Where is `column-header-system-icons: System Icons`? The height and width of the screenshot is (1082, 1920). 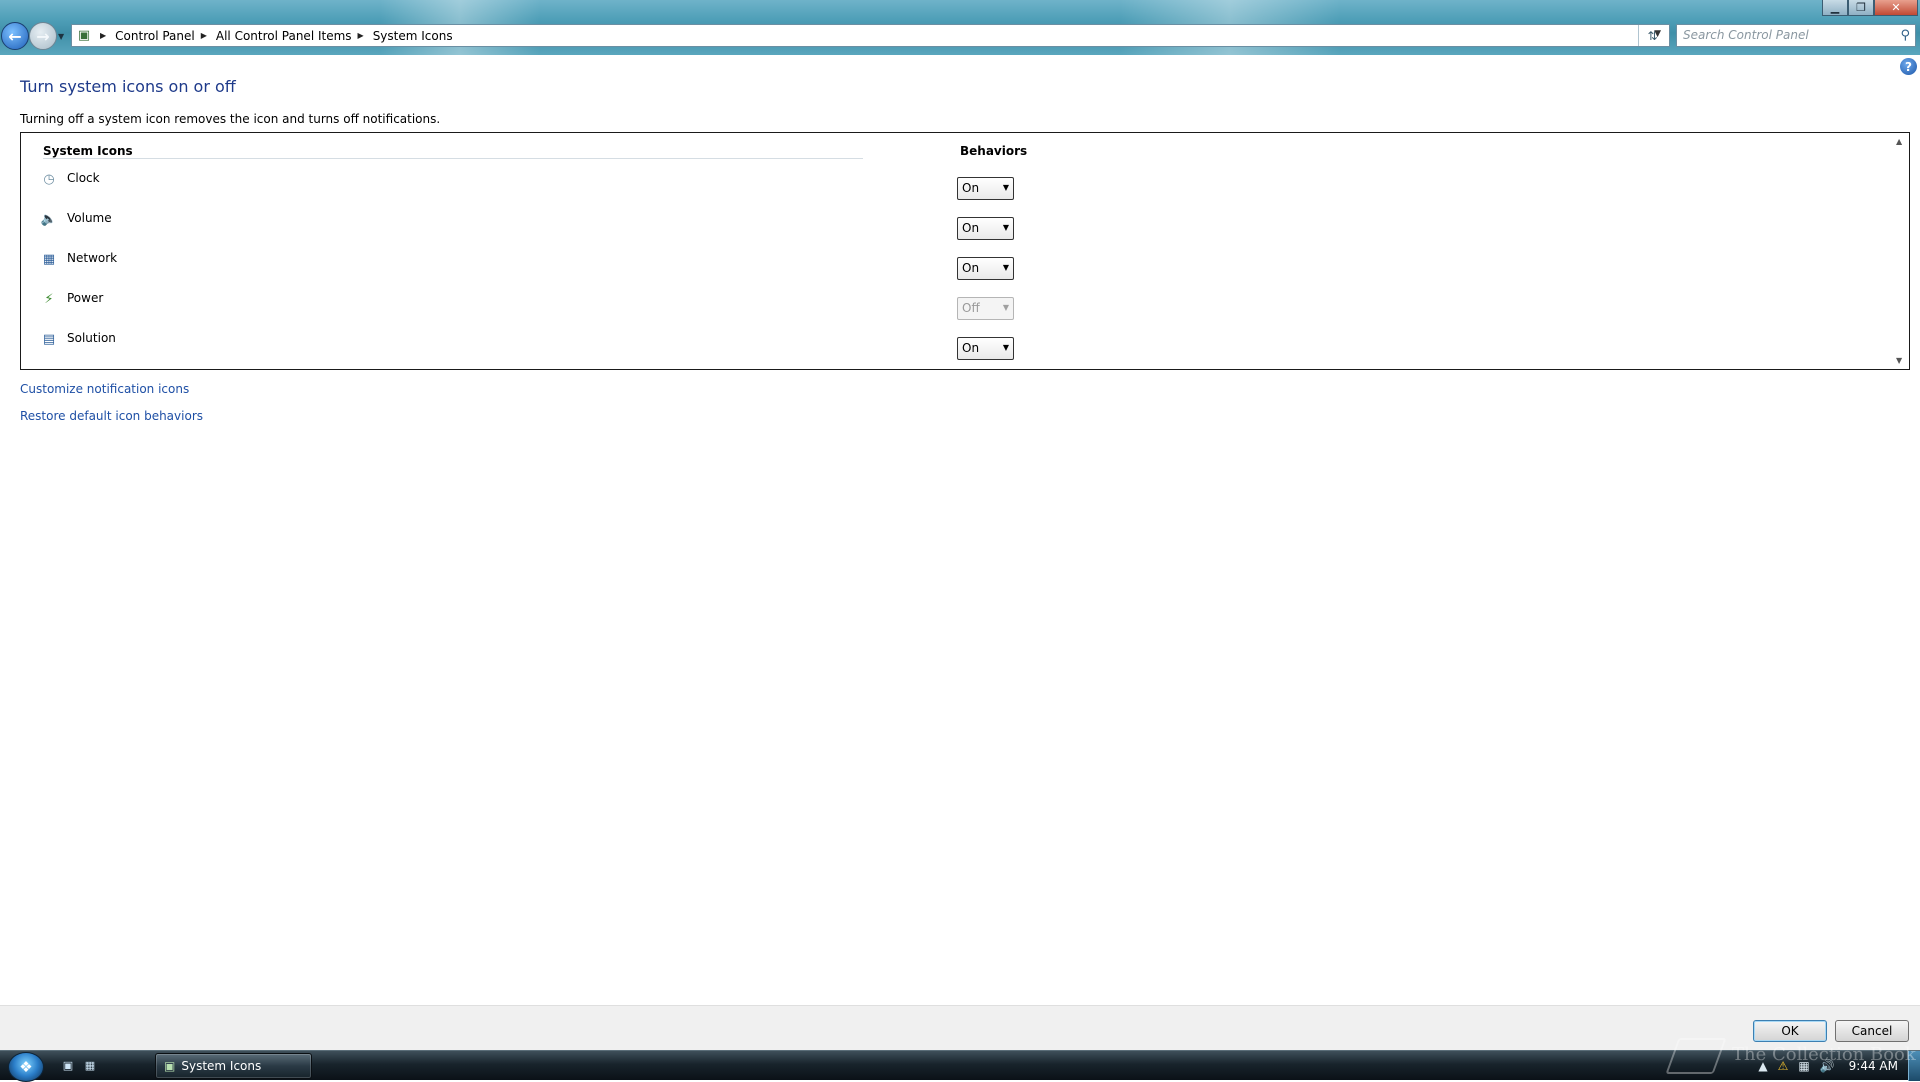 column-header-system-icons: System Icons is located at coordinates (88, 151).